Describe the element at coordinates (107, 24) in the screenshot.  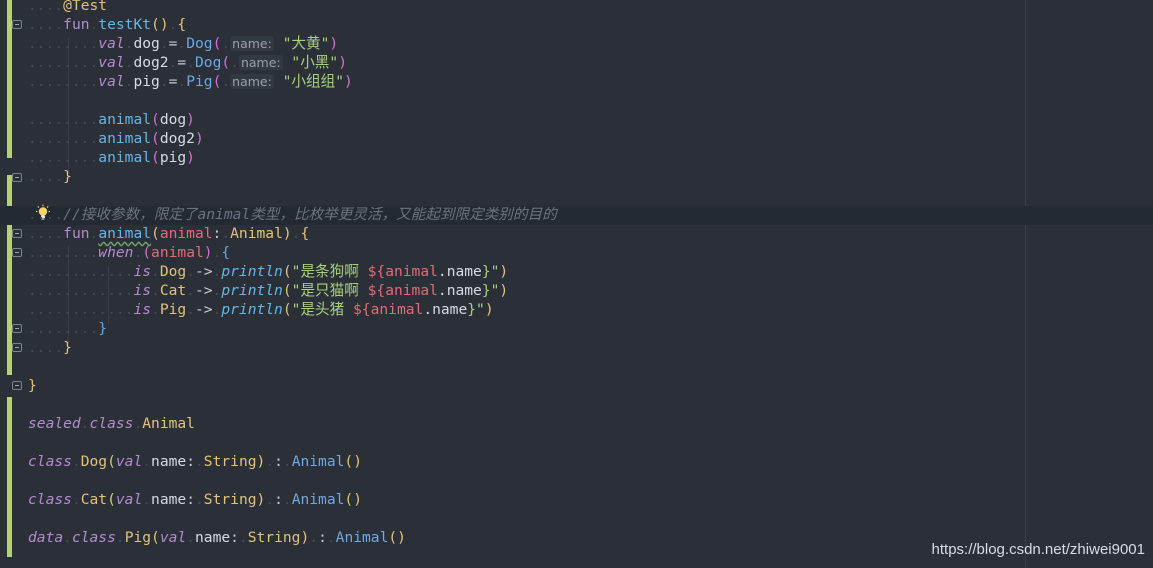
I see `code-line: ....fun.testKt().{` at that location.